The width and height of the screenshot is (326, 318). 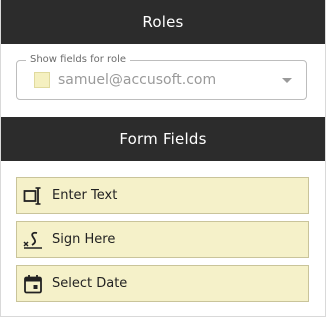 What do you see at coordinates (78, 60) in the screenshot?
I see `role-select-legend: Show fields for role` at bounding box center [78, 60].